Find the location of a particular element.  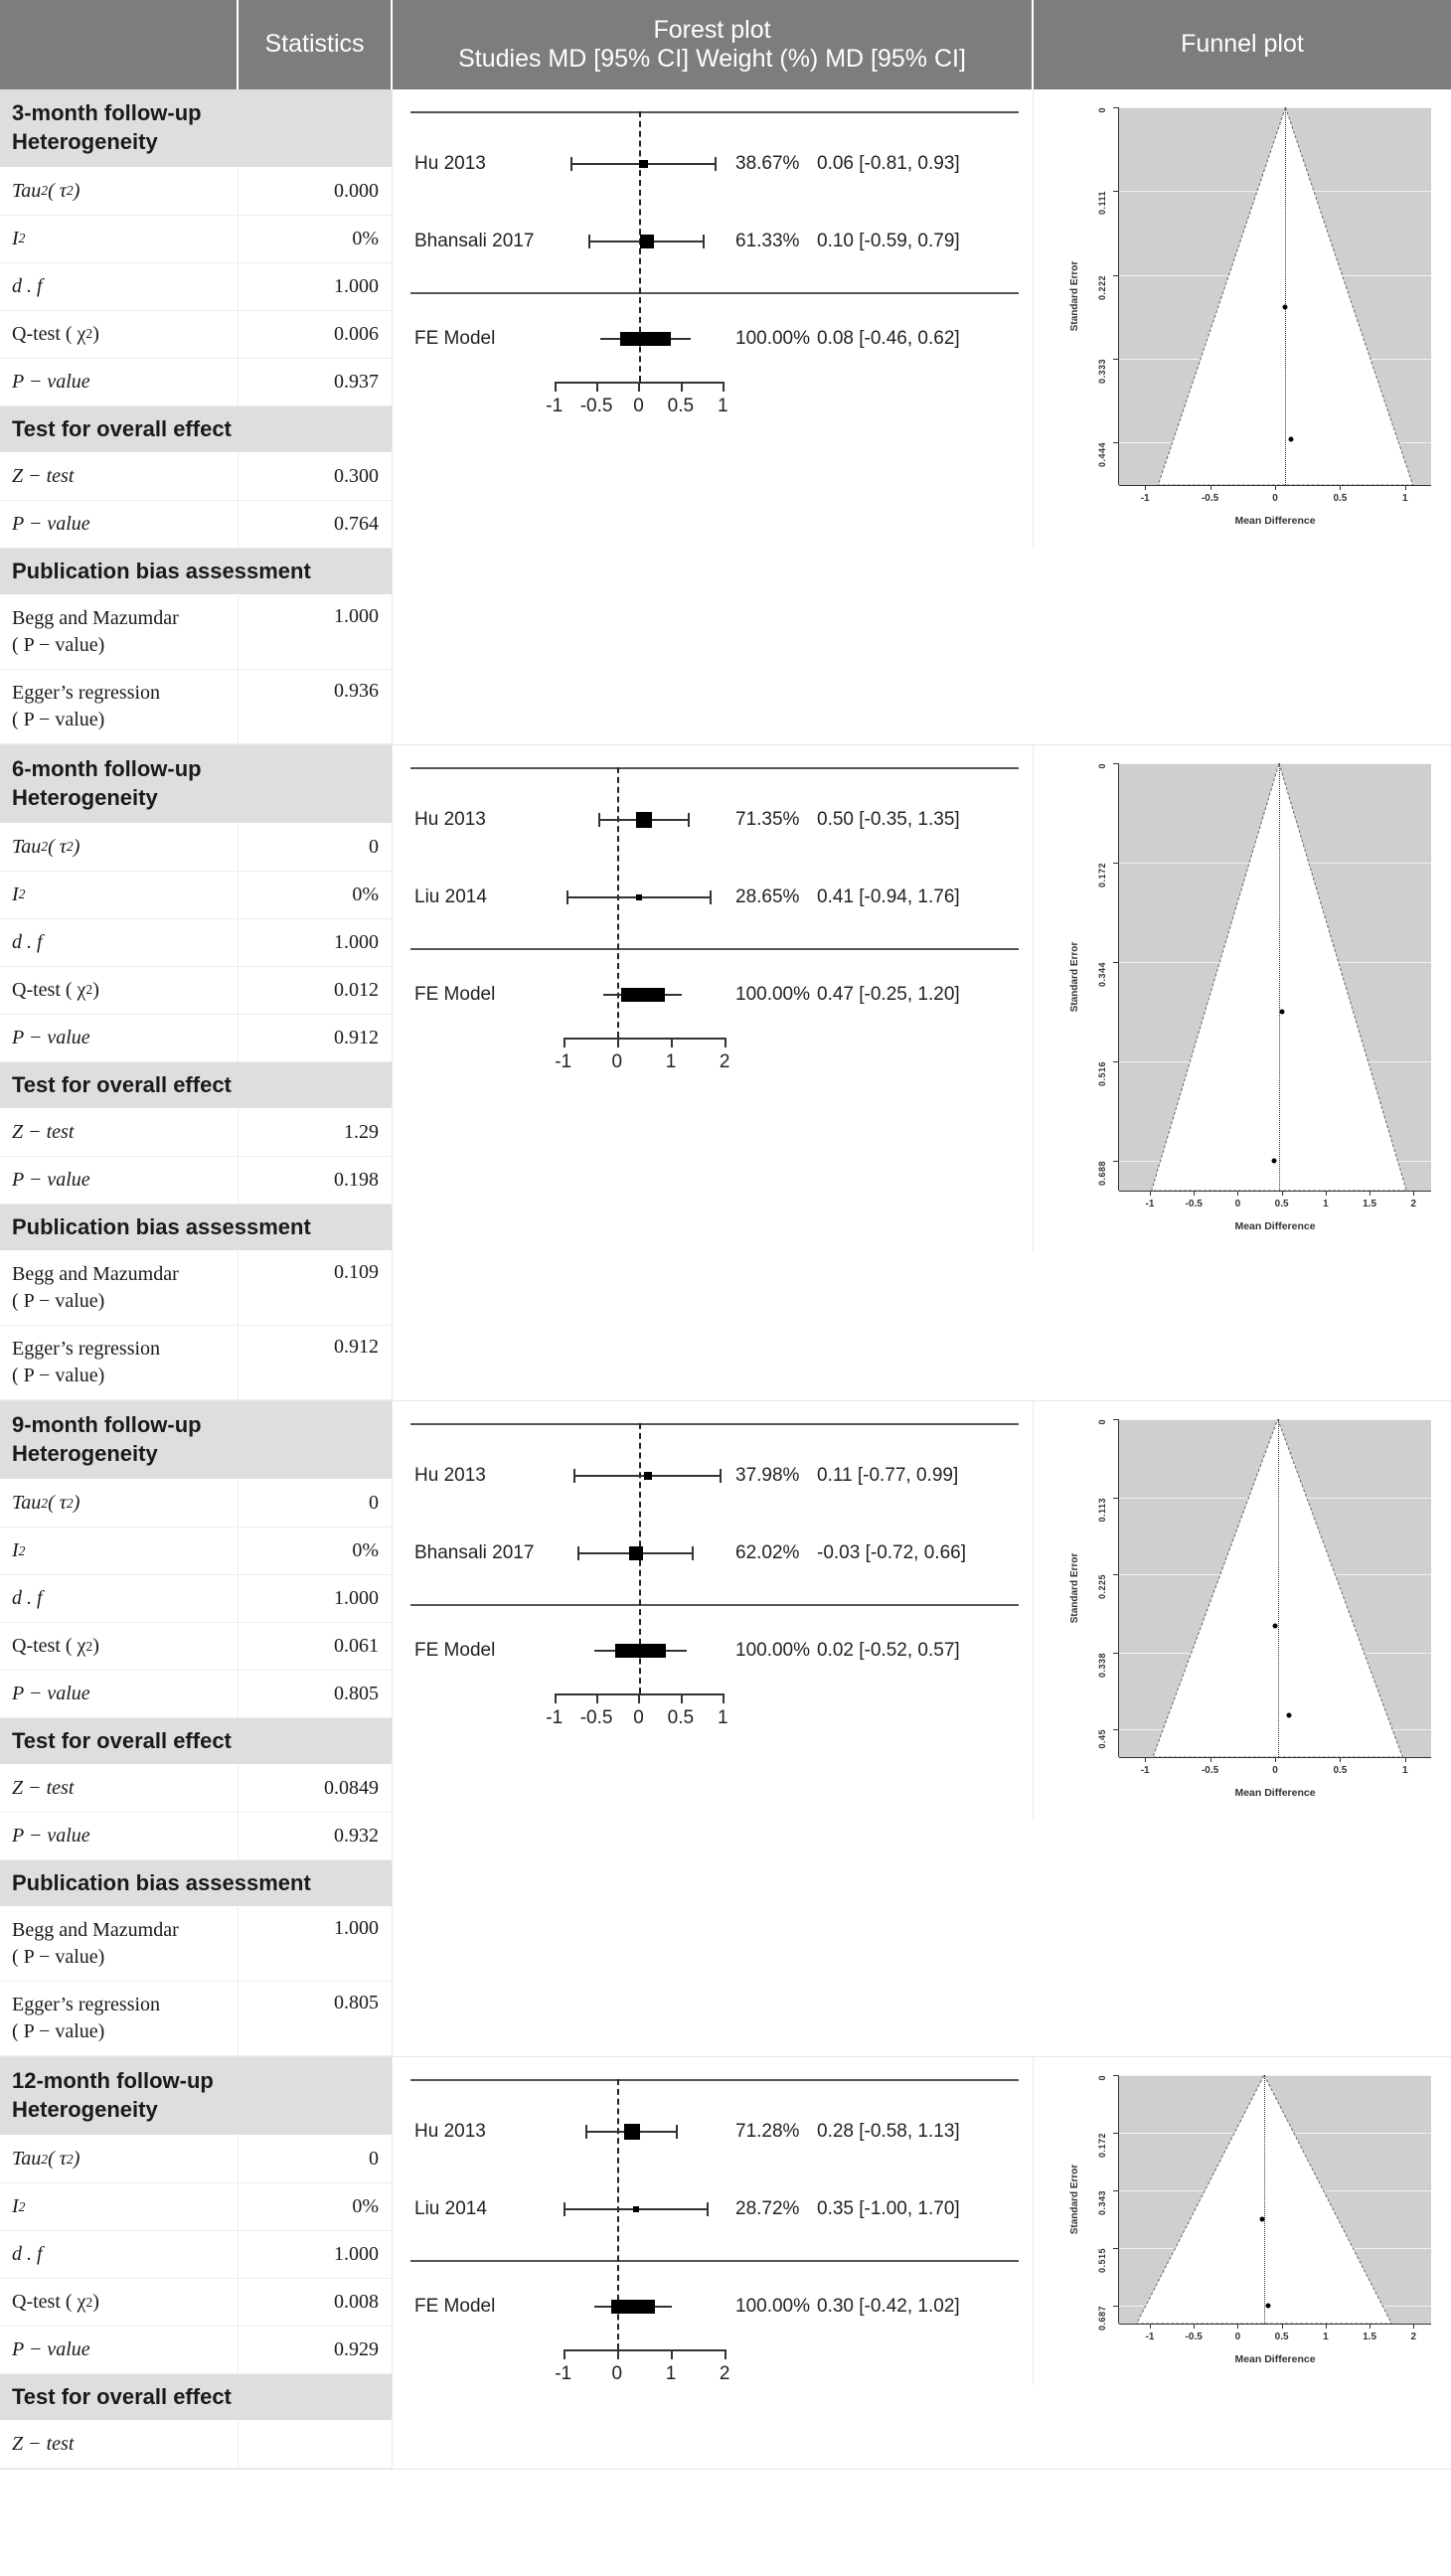

stat-row: Q-test ( χ 2) 0.008 is located at coordinates (196, 2303).